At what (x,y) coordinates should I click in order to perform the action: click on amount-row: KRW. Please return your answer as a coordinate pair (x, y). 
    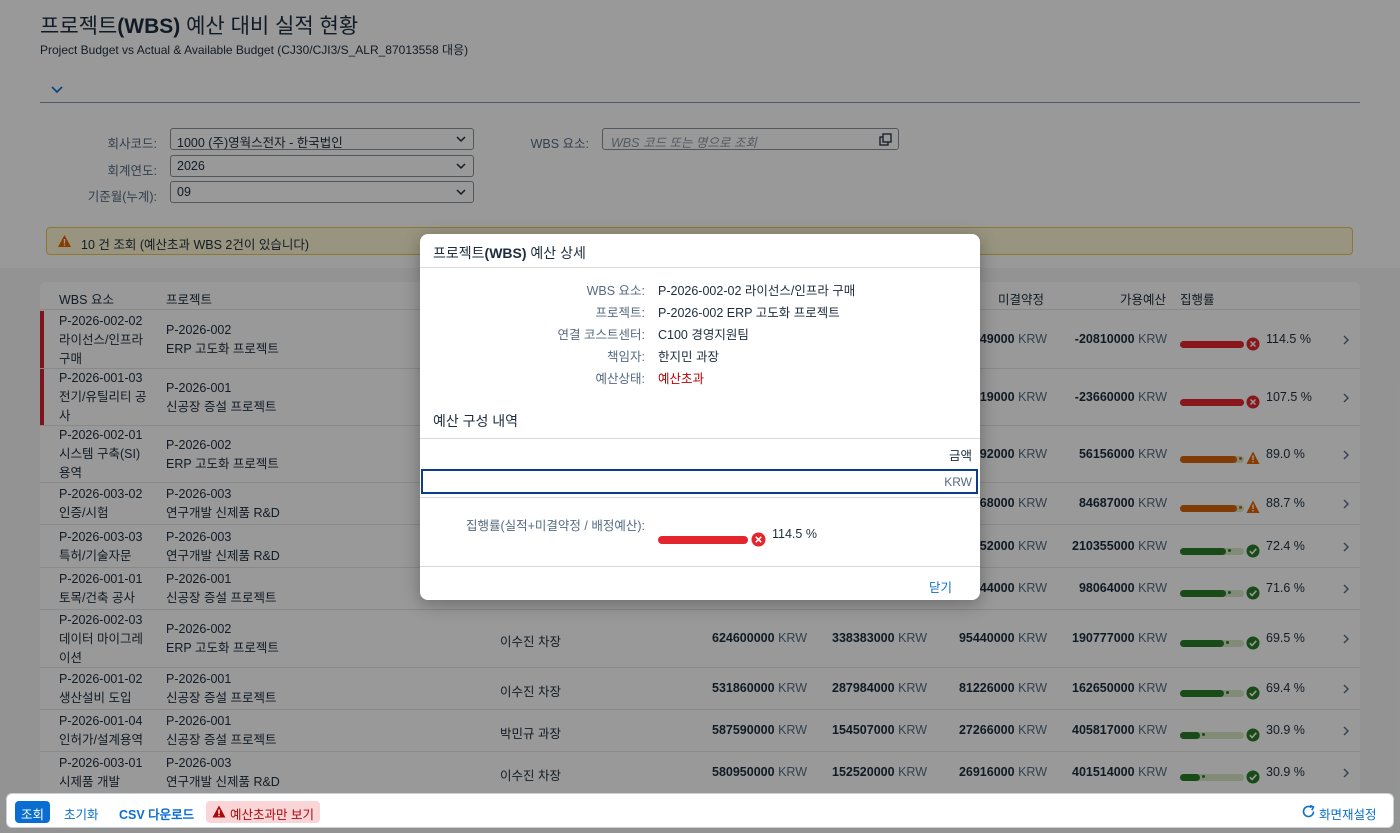
    Looking at the image, I should click on (699, 481).